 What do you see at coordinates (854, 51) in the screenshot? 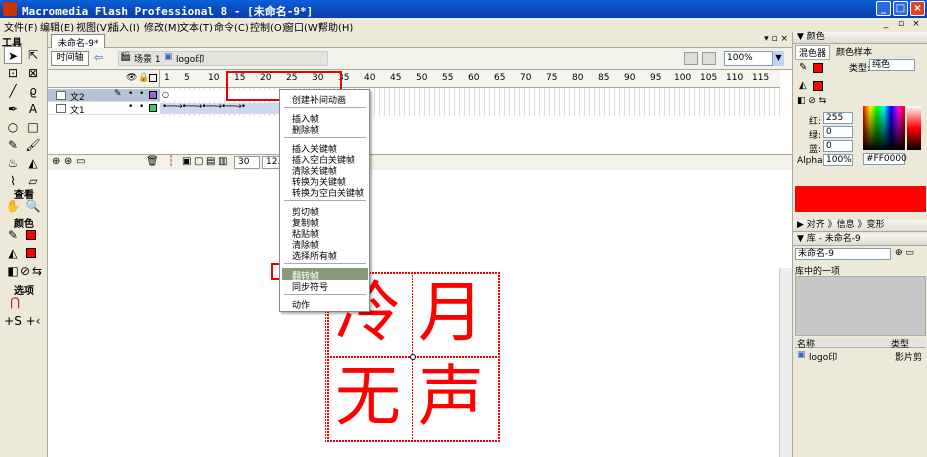
I see `tab-color-swatches: 颜色样本` at bounding box center [854, 51].